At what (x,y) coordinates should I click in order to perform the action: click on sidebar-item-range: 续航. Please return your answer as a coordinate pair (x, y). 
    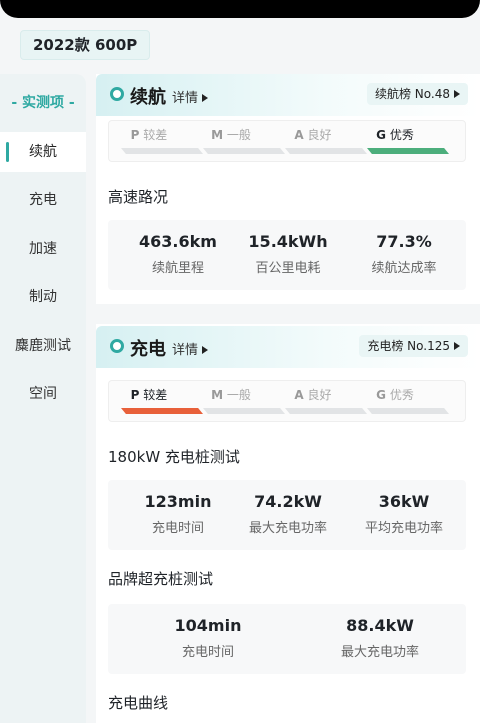
    Looking at the image, I should click on (43, 152).